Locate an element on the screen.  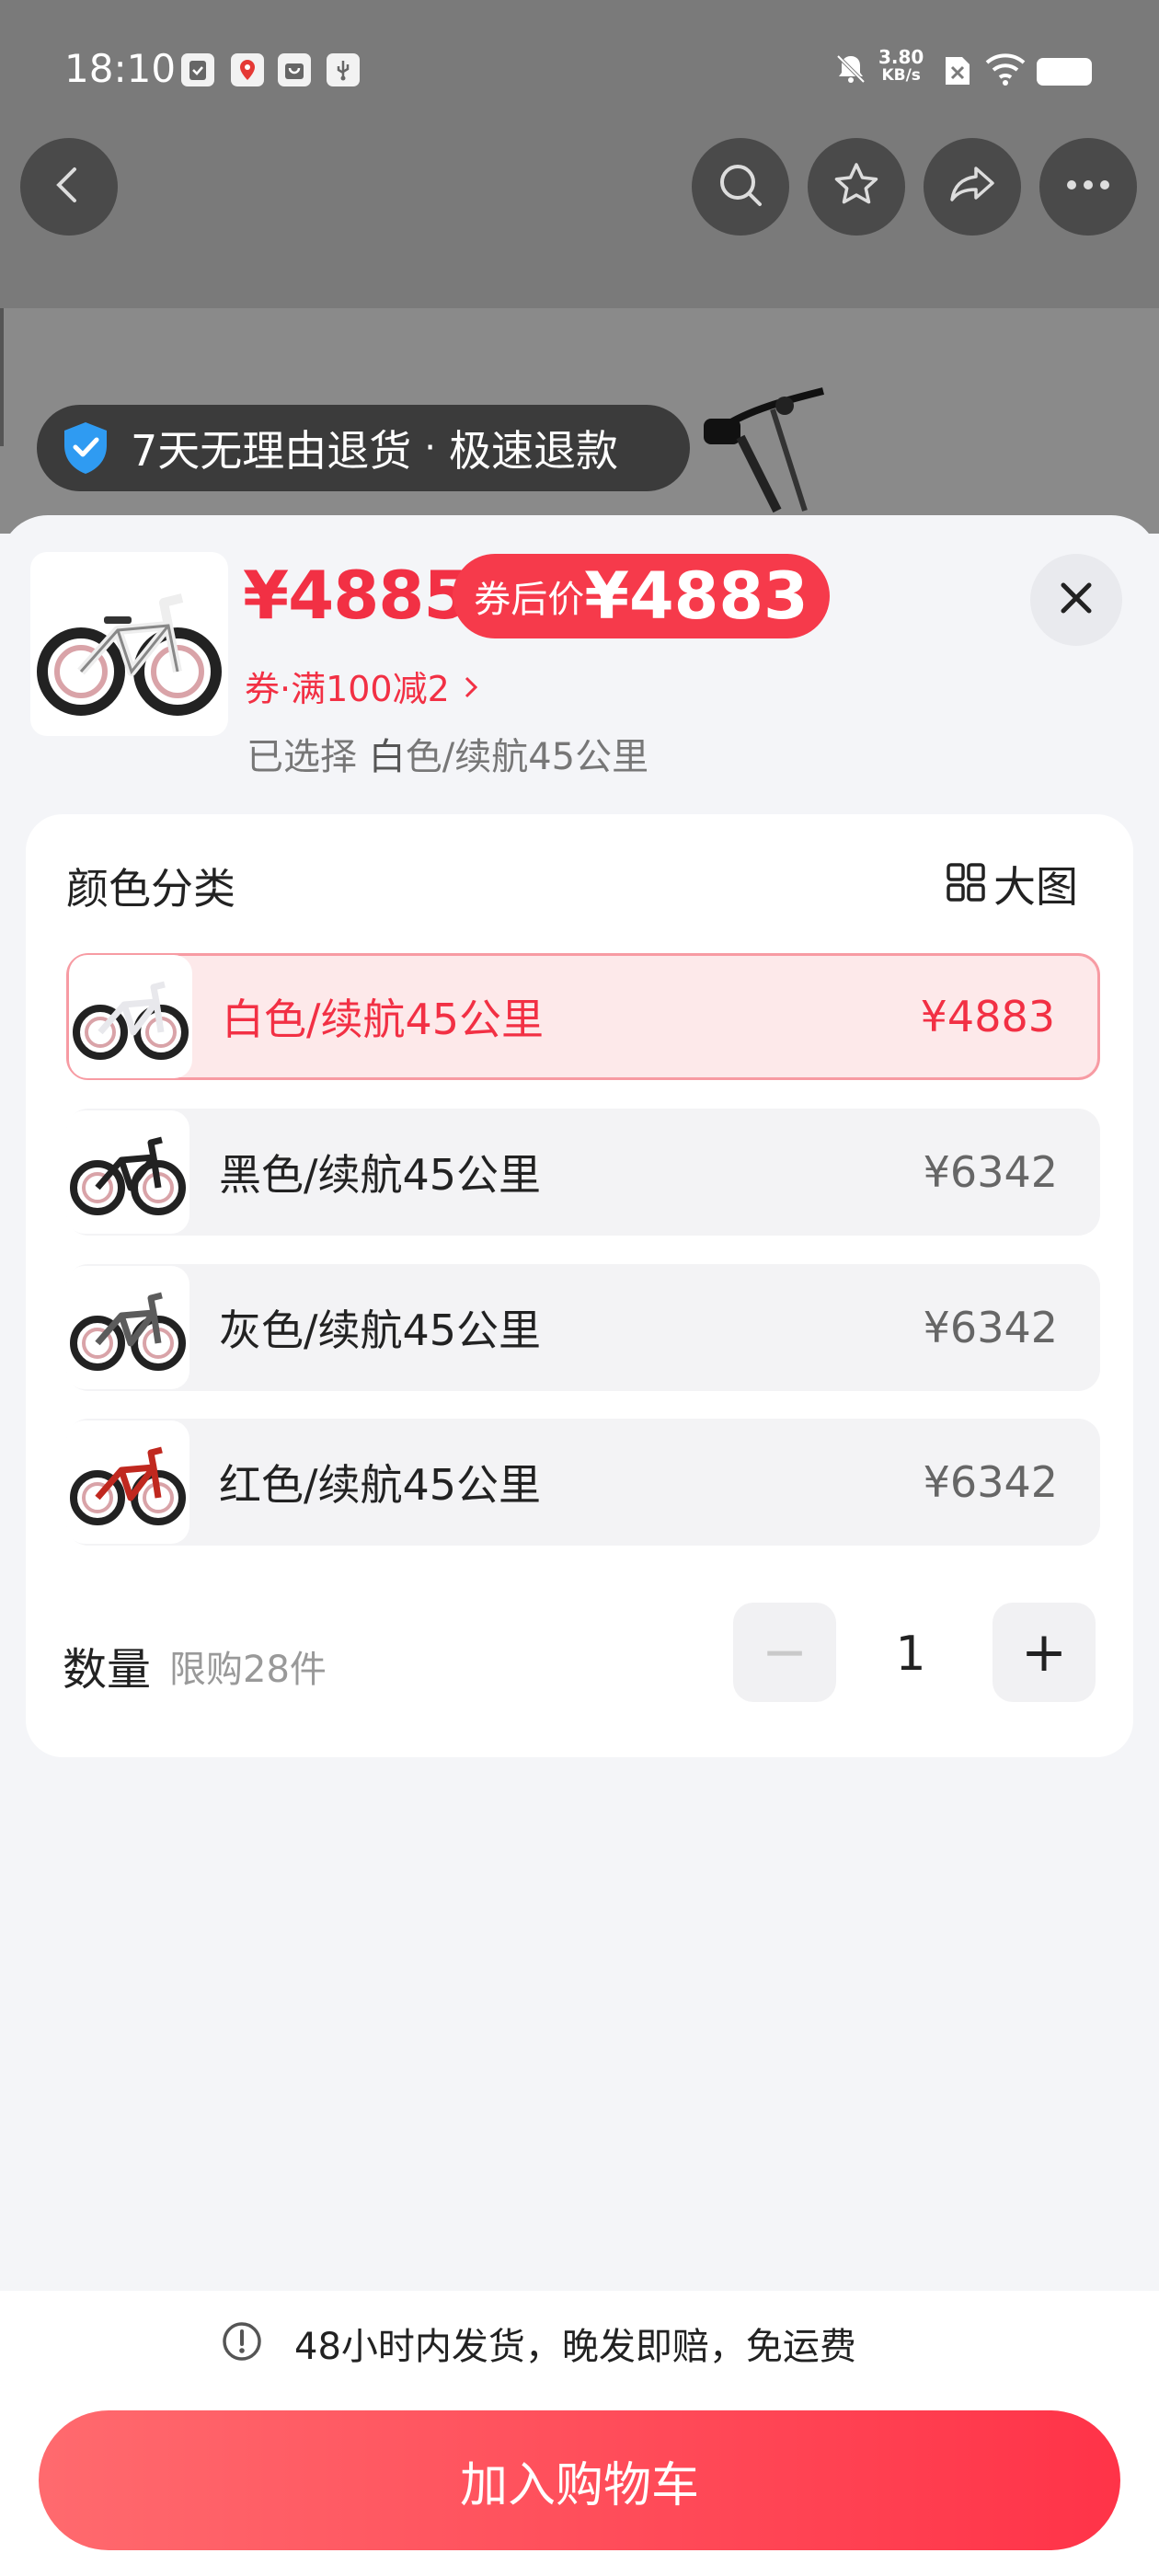
shipping-note: 48小时内发货，晚发即赔，免运费 is located at coordinates (538, 2343).